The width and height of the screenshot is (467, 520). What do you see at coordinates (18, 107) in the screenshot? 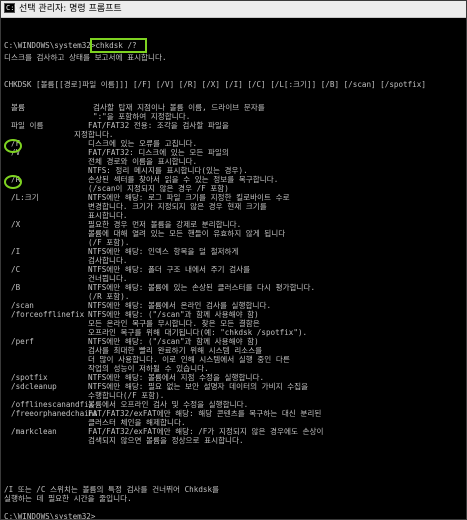
I see `option-flag: 볼륨` at bounding box center [18, 107].